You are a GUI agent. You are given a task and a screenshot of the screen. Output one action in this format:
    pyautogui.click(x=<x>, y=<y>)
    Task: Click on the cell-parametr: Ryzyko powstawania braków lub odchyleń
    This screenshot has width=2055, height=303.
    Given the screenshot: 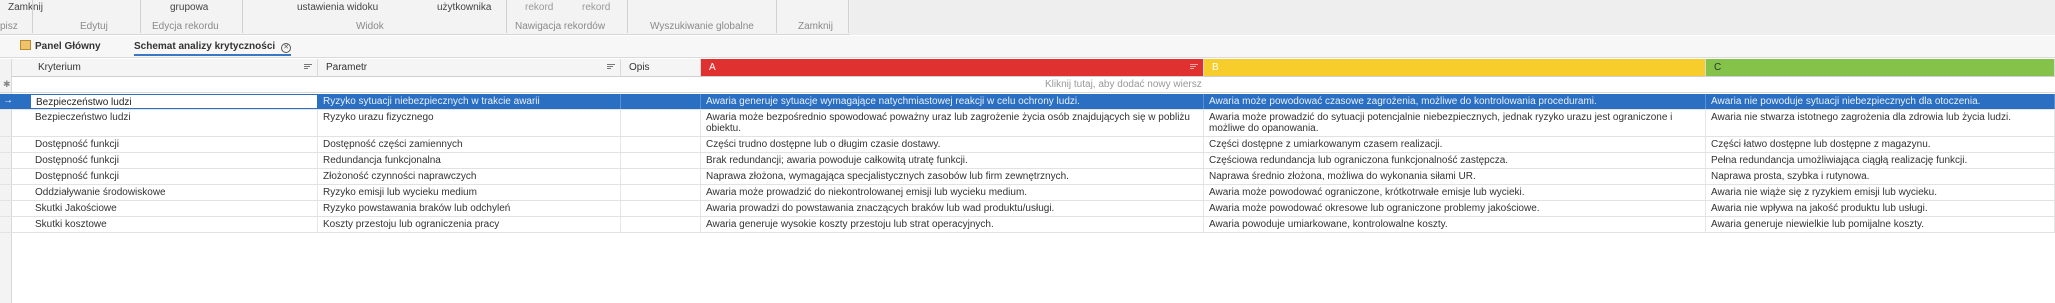 What is the action you would take?
    pyautogui.click(x=469, y=208)
    